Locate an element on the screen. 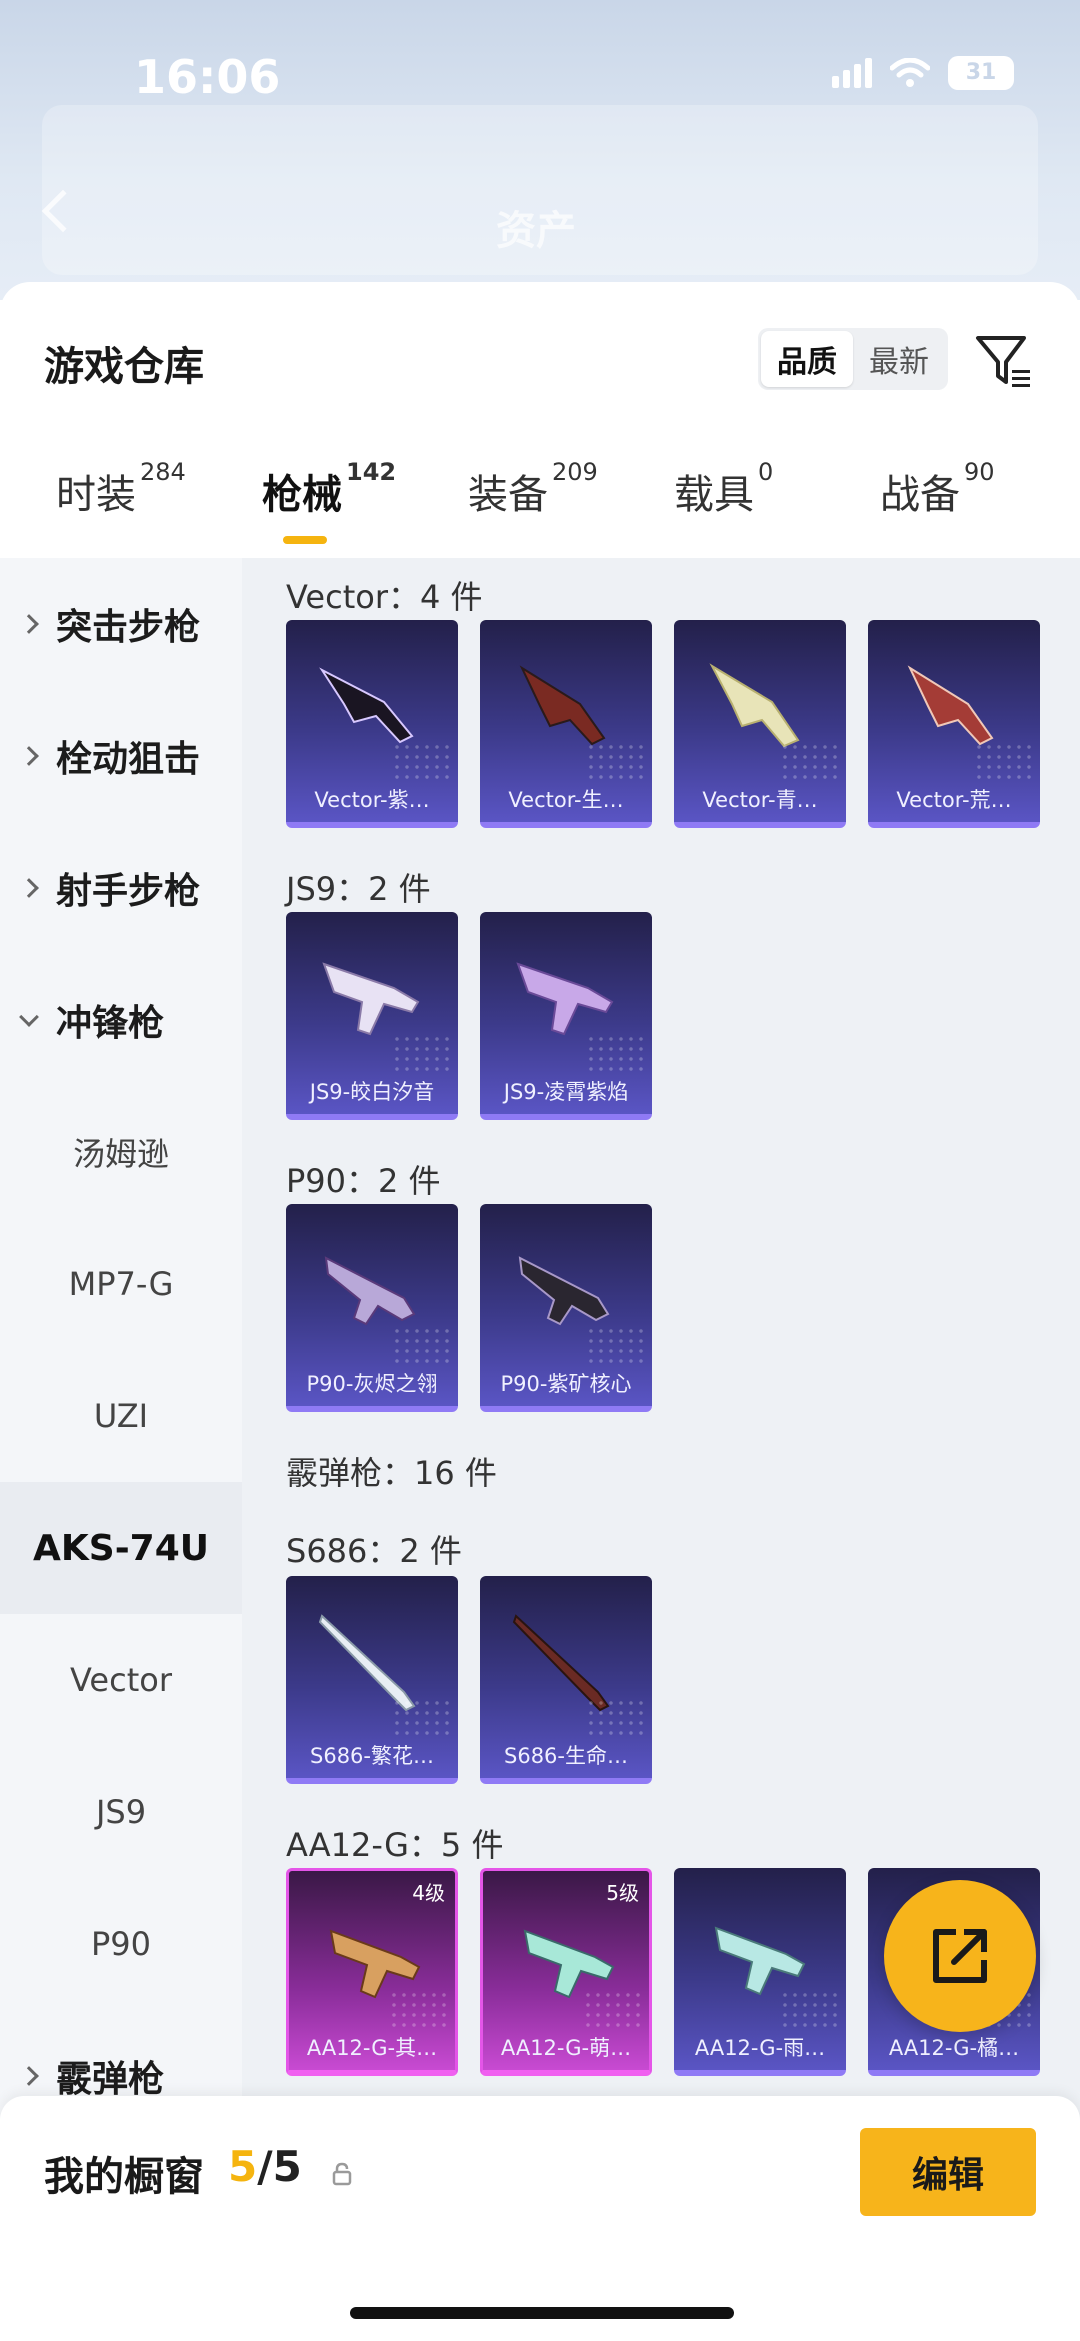 The image size is (1080, 2341). battery-icon: 31 is located at coordinates (981, 73).